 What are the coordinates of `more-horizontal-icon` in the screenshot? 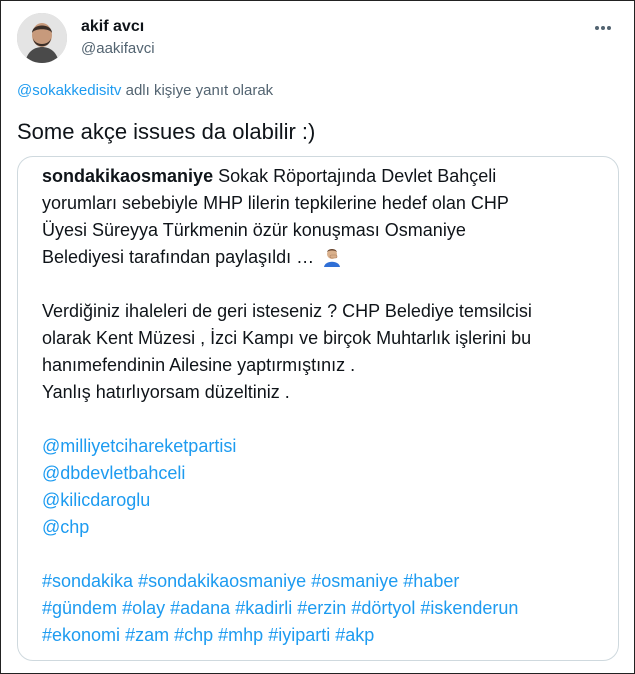 It's located at (603, 29).